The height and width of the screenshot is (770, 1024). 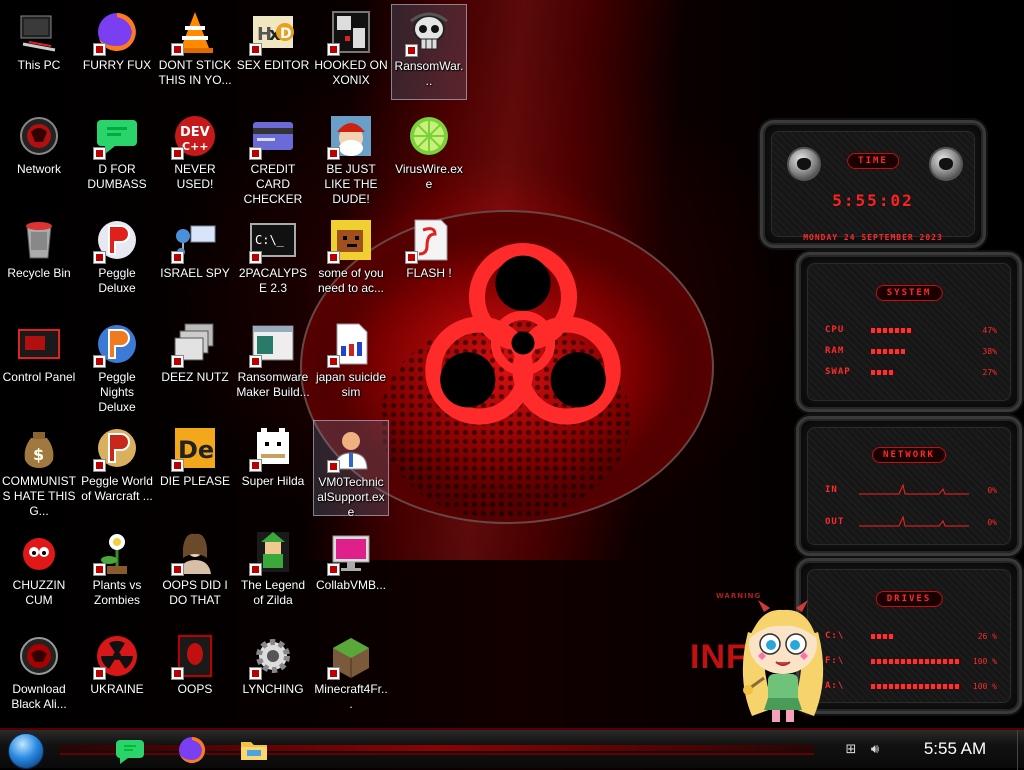 I want to click on desktop-icon-pixel-cat: Super Hilda, so click(x=273, y=468).